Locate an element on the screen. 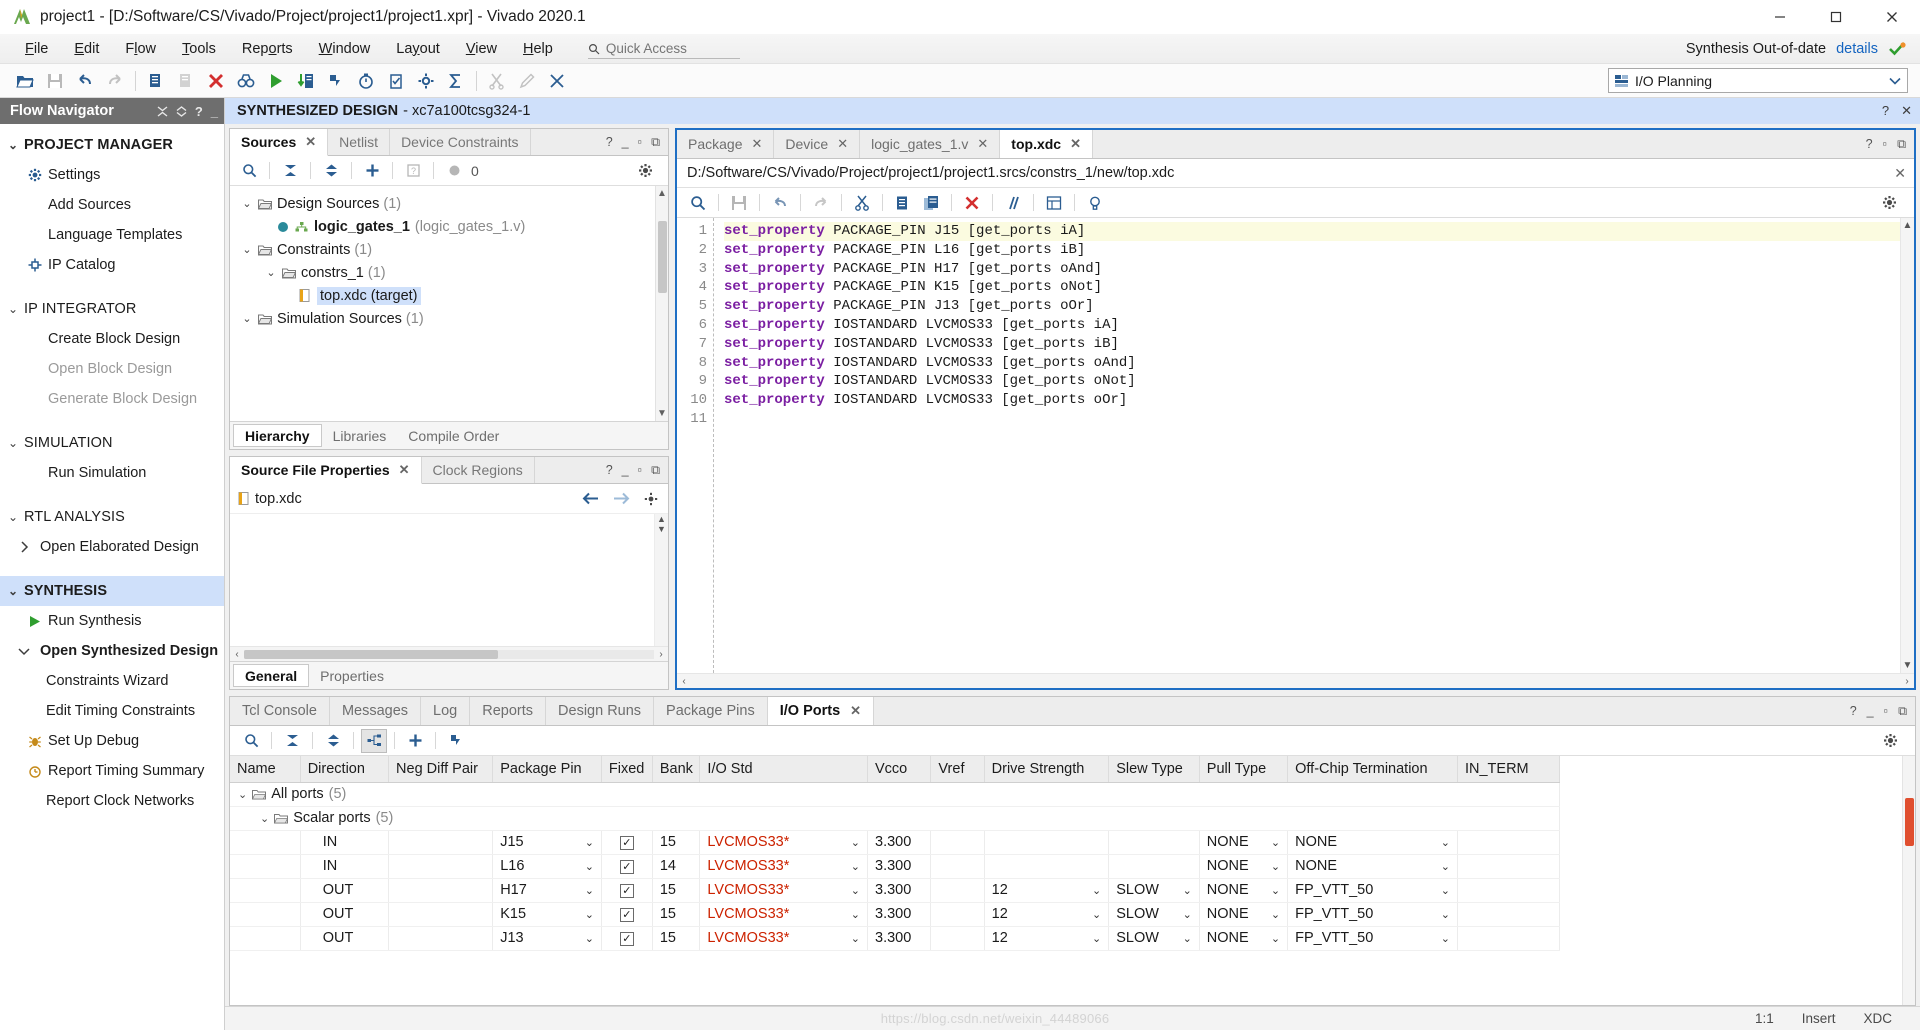 This screenshot has width=1920, height=1030. tree-row-constrs-1: ⌄ constrs_1 (1) is located at coordinates (449, 272).